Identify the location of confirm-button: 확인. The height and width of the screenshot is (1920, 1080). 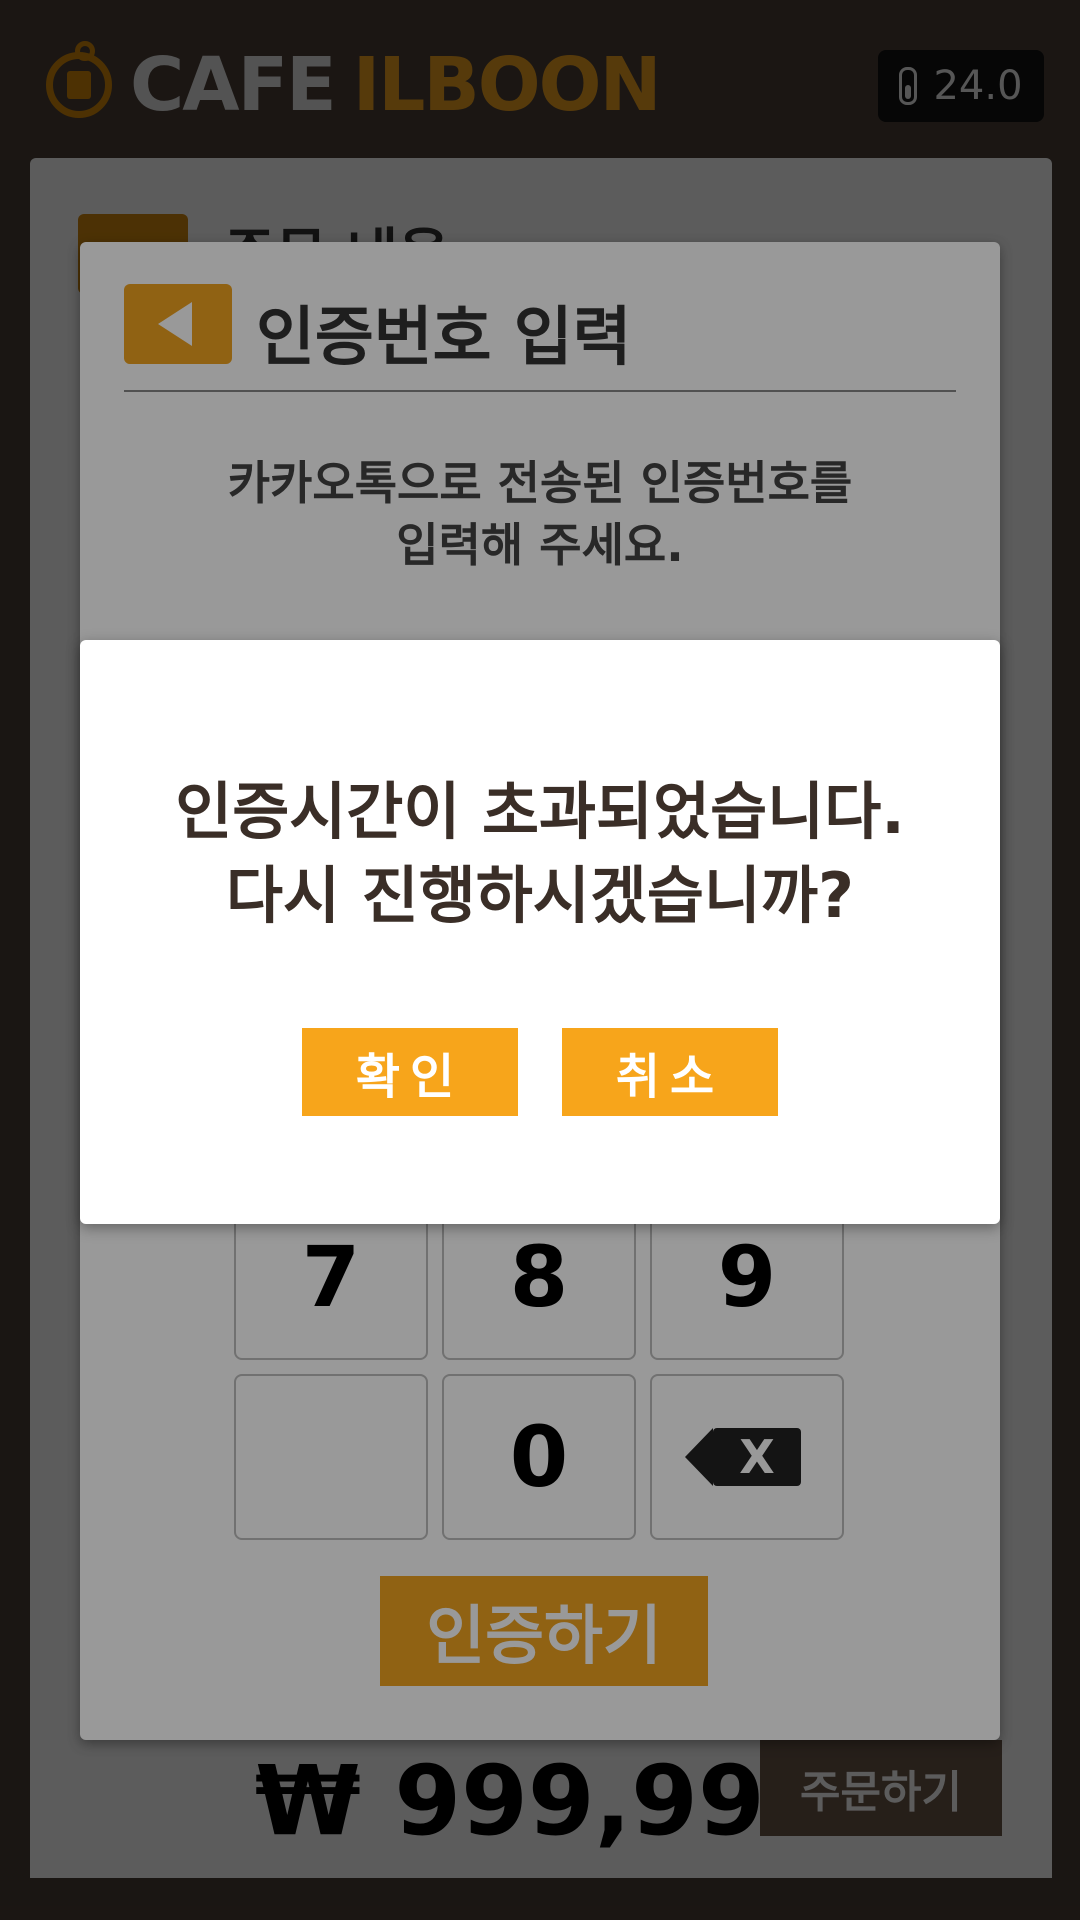
(410, 1072).